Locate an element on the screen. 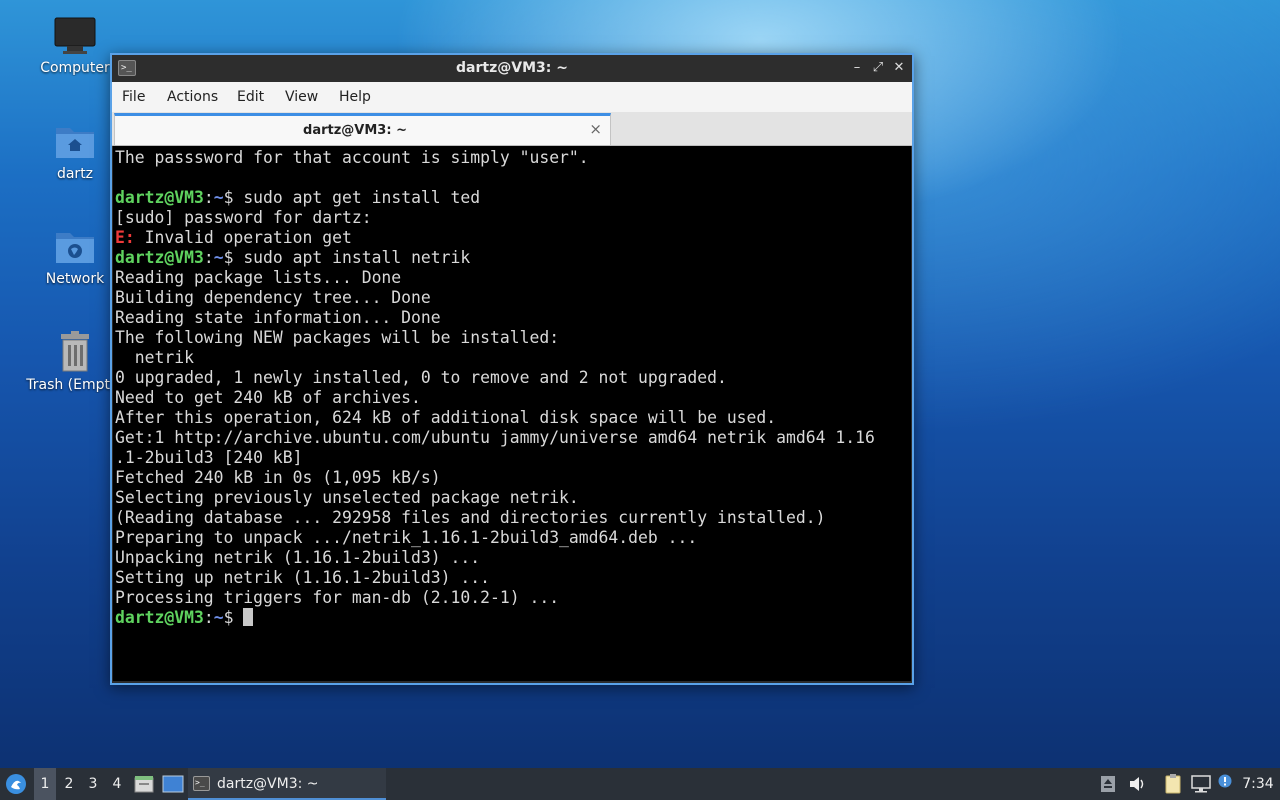  home-folder-icon is located at coordinates (75, 143).